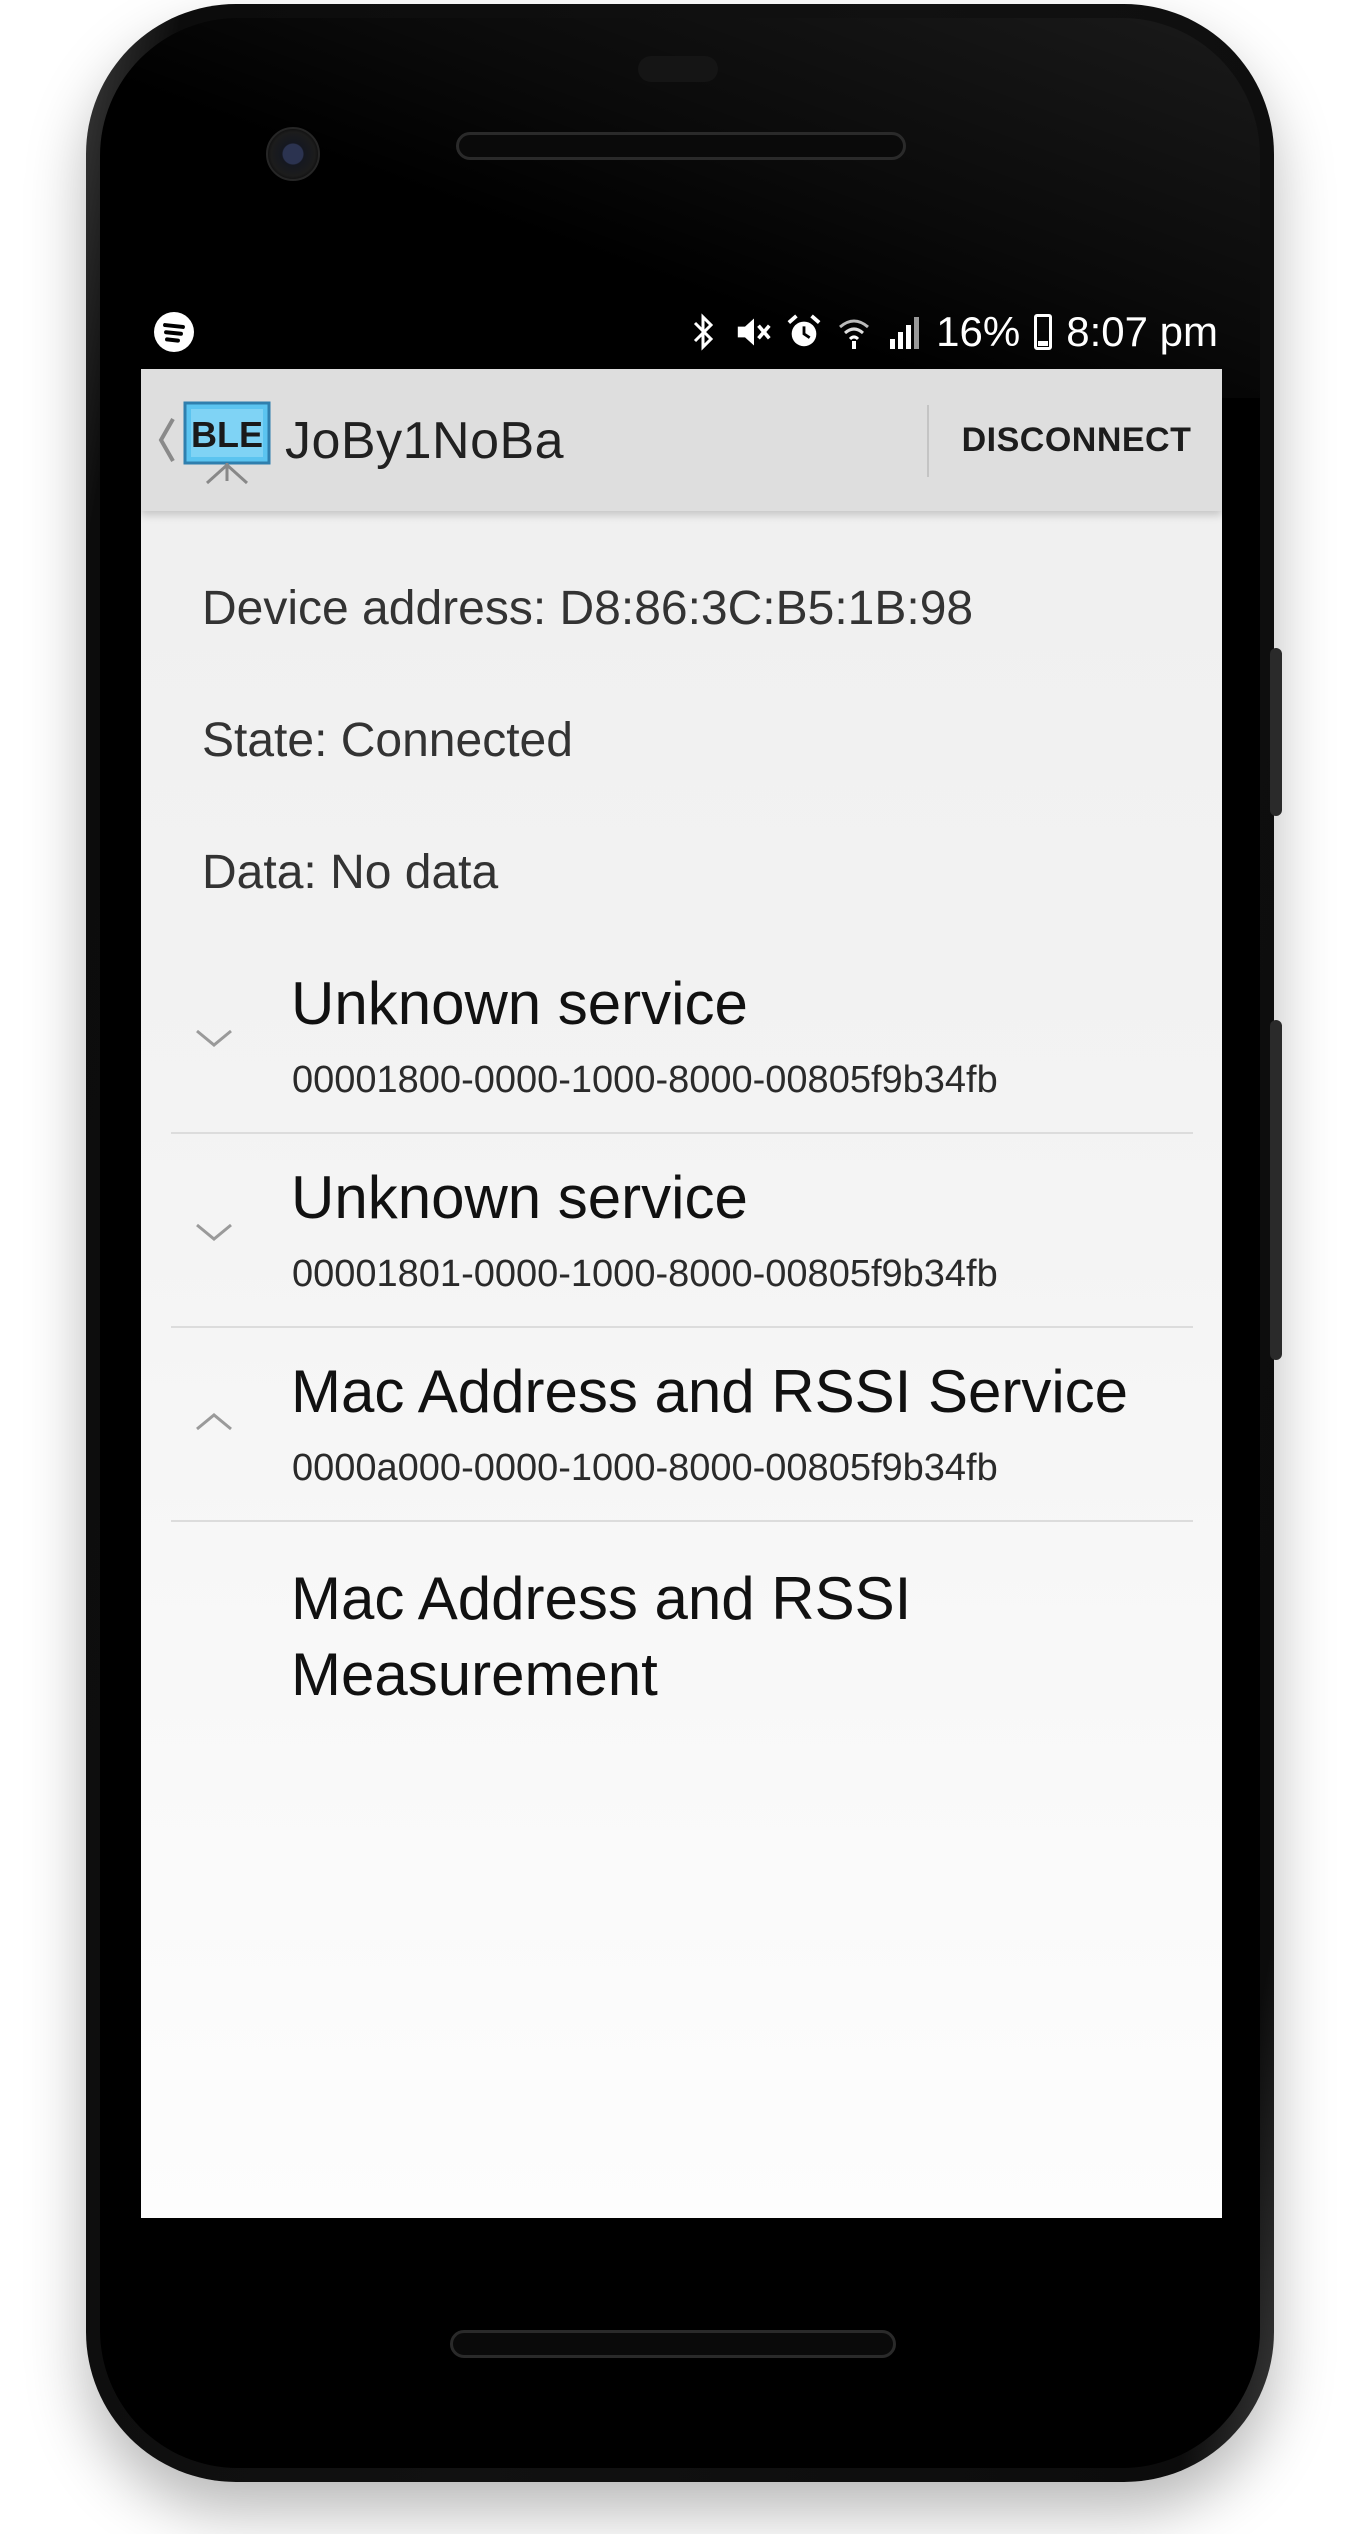 The image size is (1370, 2534). What do you see at coordinates (1043, 332) in the screenshot?
I see `battery-icon` at bounding box center [1043, 332].